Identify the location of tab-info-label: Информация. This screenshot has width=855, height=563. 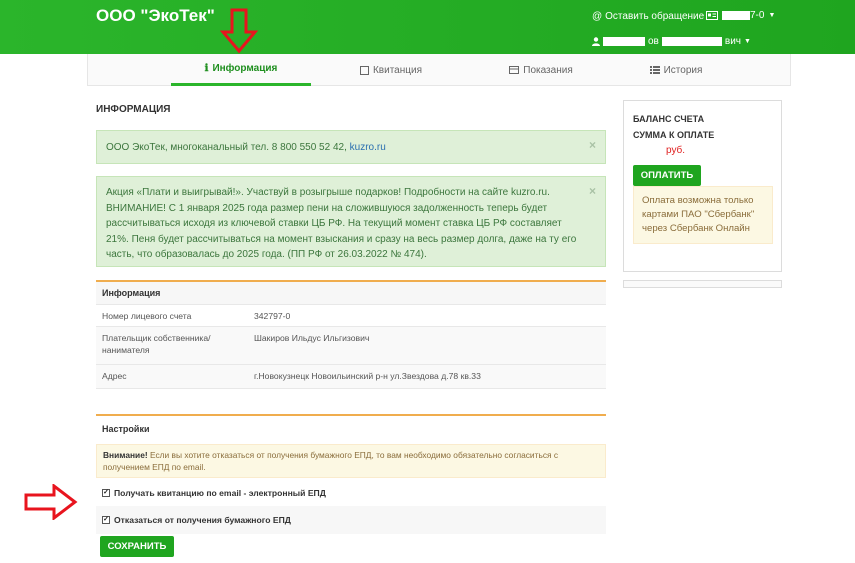
(245, 68).